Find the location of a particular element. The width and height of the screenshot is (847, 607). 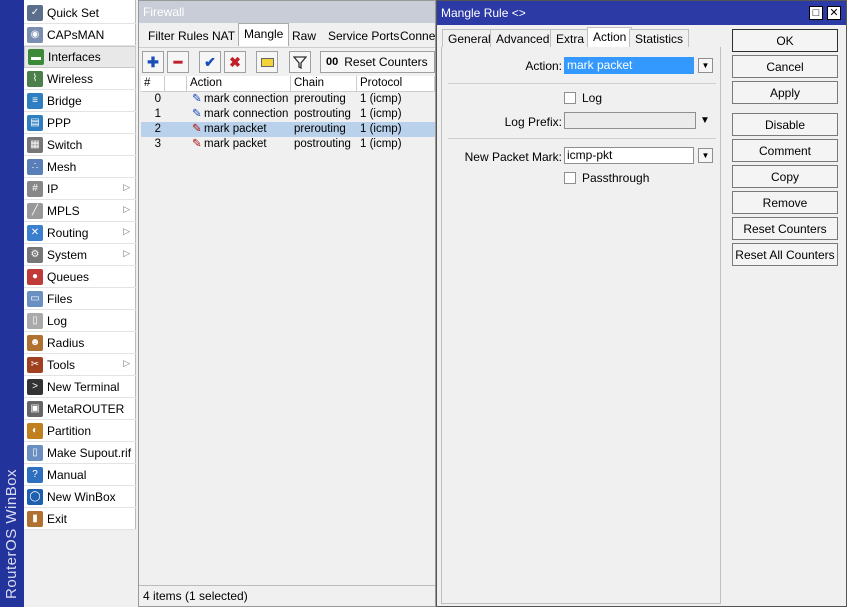

reset-counters-button: Reset Counters is located at coordinates (785, 228).